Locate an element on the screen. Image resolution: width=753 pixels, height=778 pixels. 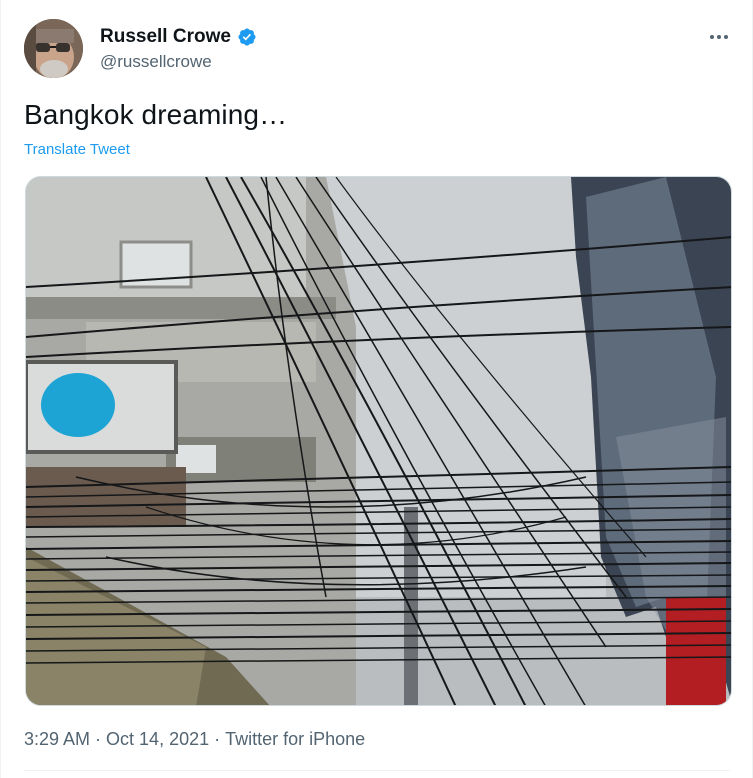
author-name-row: Russell Crowe is located at coordinates (178, 37).